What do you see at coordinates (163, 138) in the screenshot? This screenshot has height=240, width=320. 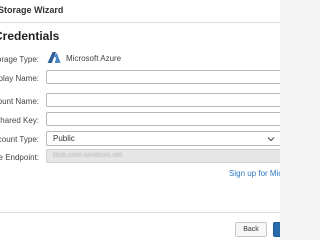 I see `account-type-select: Public` at bounding box center [163, 138].